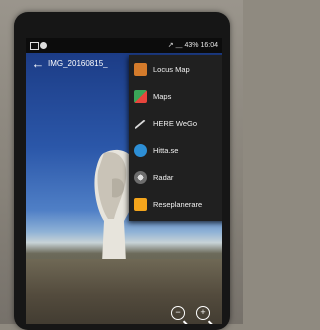  I want to click on hitta-icon, so click(140, 150).